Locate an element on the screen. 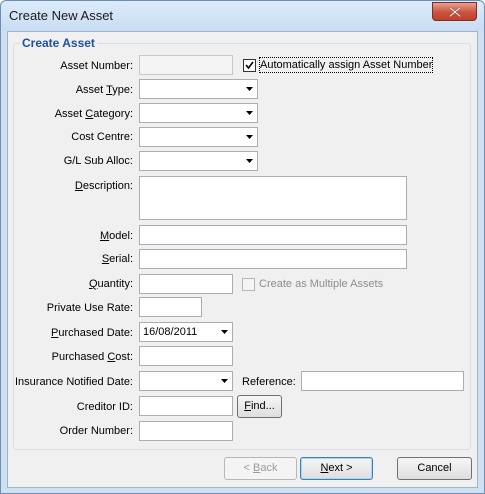  order-number-input is located at coordinates (186, 431).